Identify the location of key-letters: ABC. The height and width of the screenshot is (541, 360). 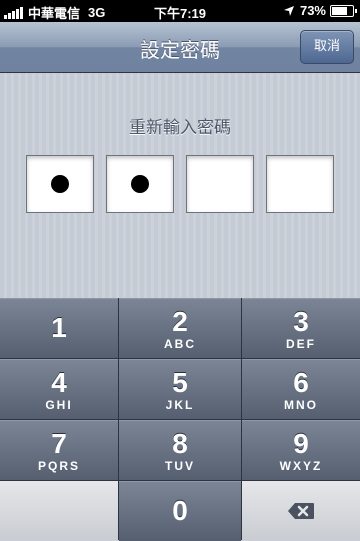
(180, 344).